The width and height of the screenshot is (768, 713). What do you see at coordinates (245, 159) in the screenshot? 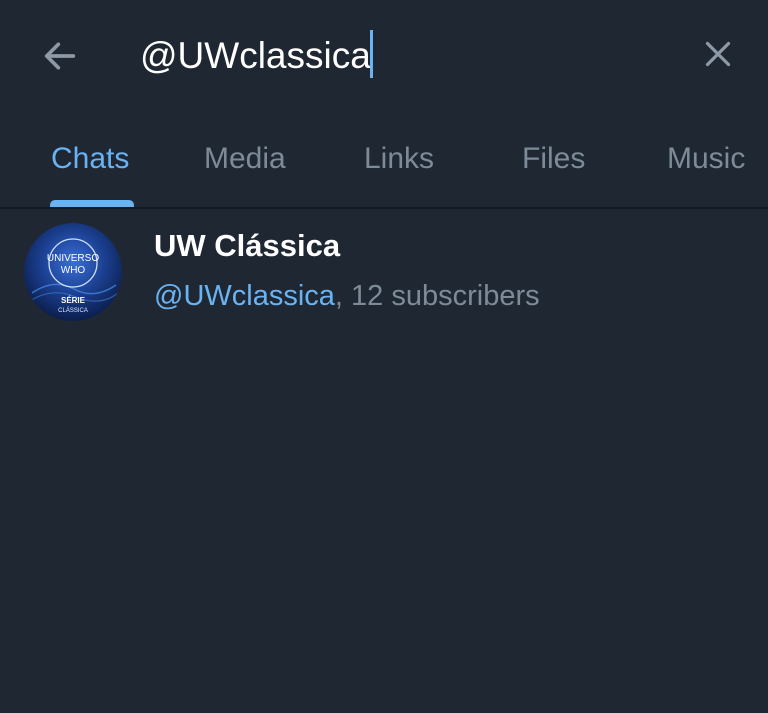
I see `tab-media: Media` at bounding box center [245, 159].